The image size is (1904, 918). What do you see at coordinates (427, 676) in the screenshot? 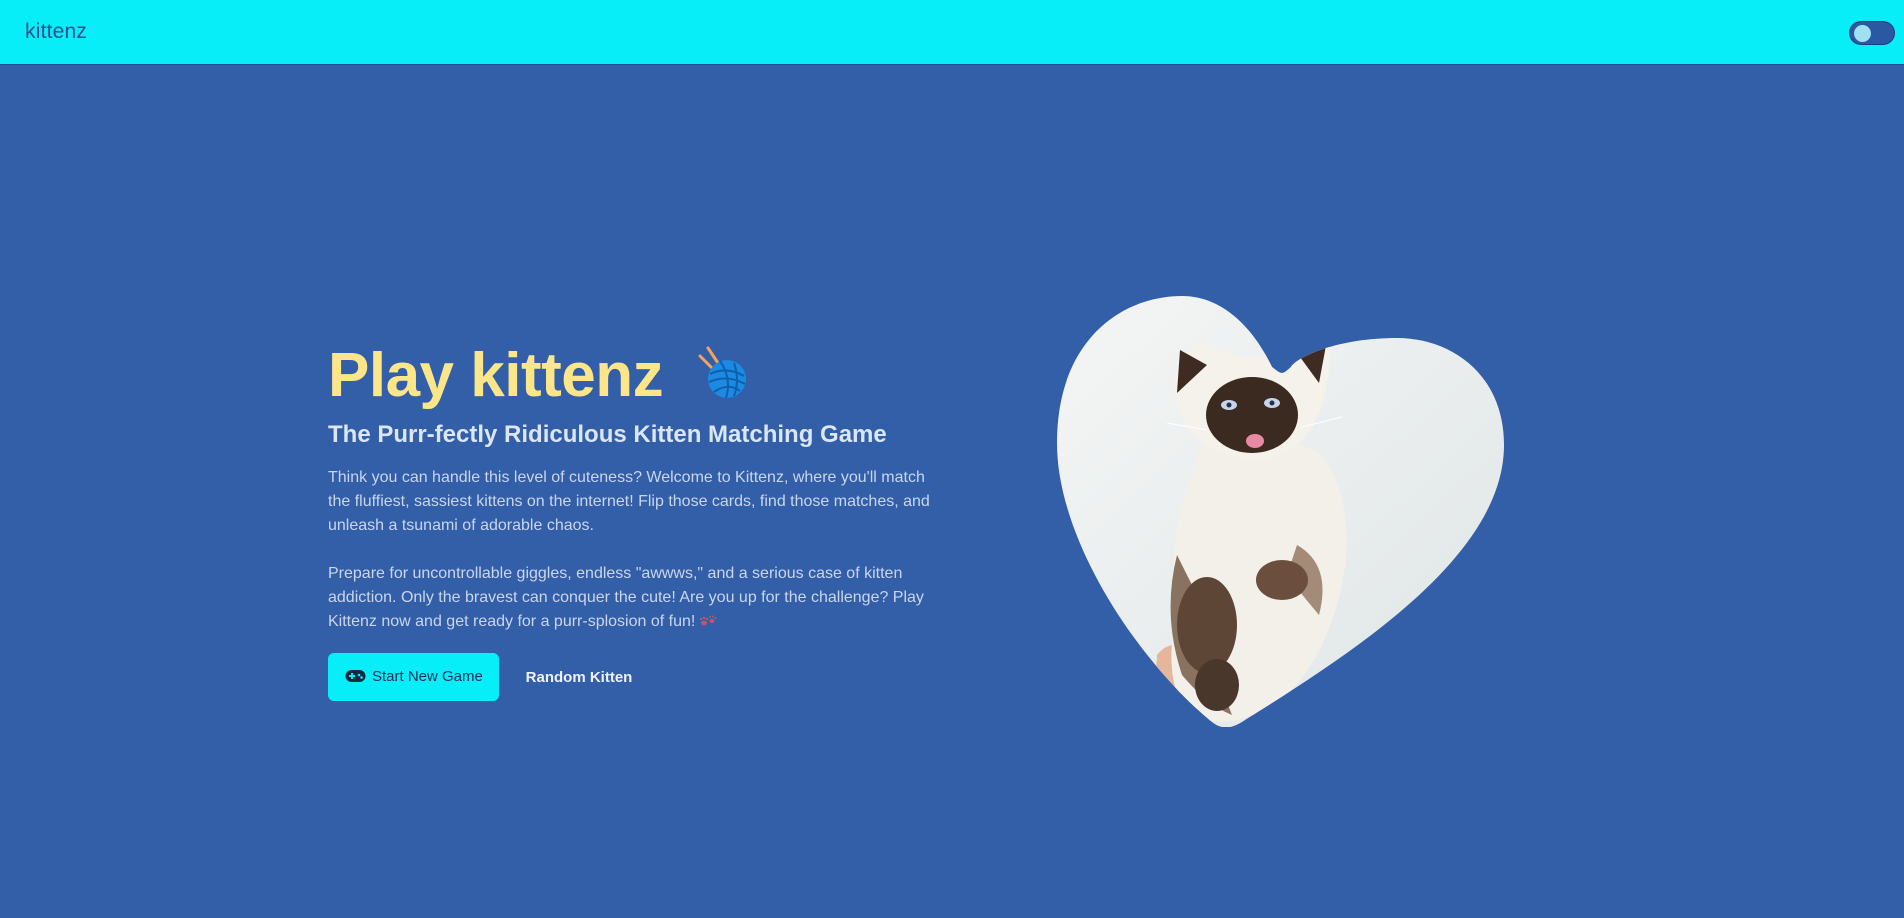
I see `start-new-game-label: Start New Game` at bounding box center [427, 676].